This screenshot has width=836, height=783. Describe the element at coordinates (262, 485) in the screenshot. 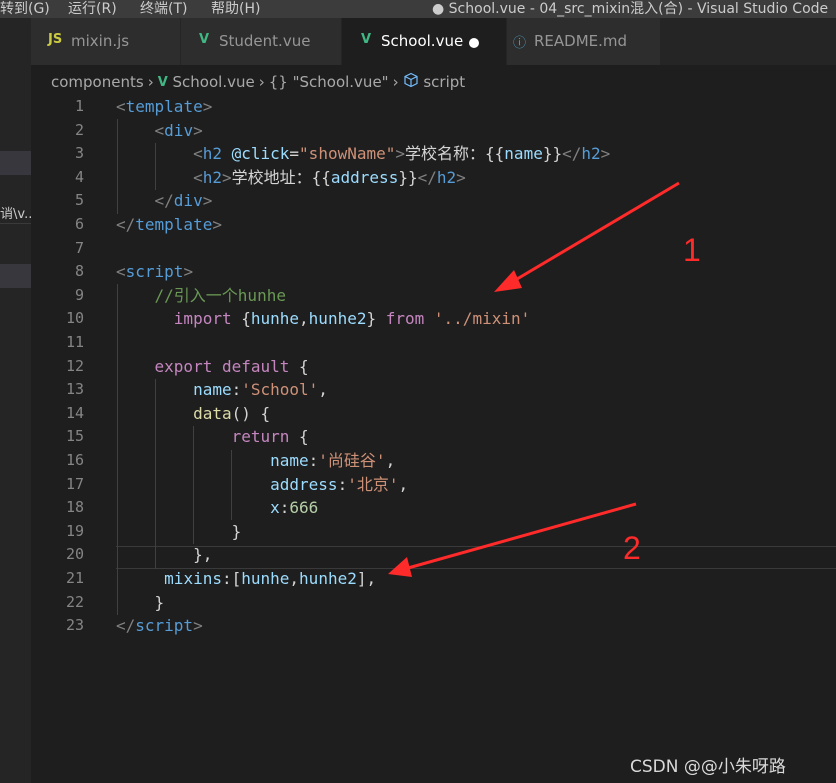

I see `code-line: address:'北京',` at that location.